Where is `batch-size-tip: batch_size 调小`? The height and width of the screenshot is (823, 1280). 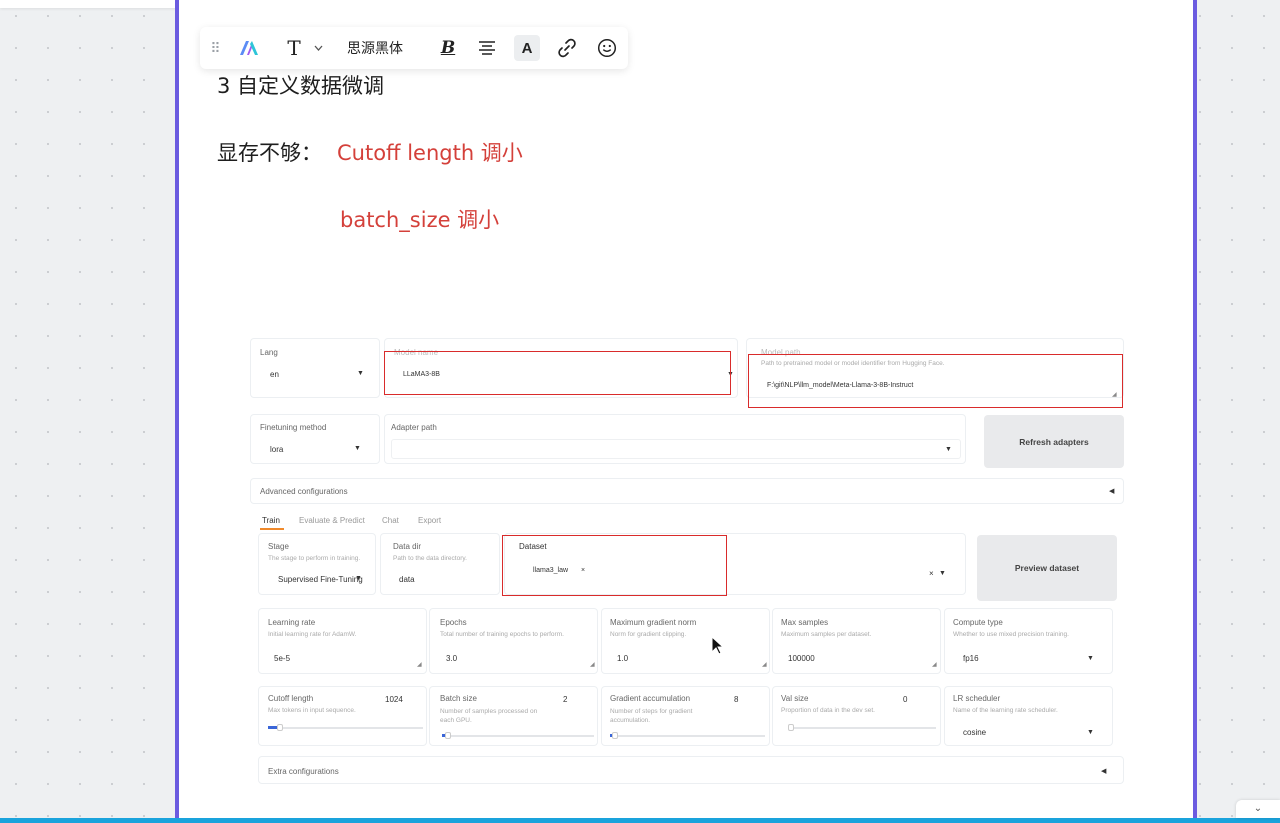 batch-size-tip: batch_size 调小 is located at coordinates (420, 220).